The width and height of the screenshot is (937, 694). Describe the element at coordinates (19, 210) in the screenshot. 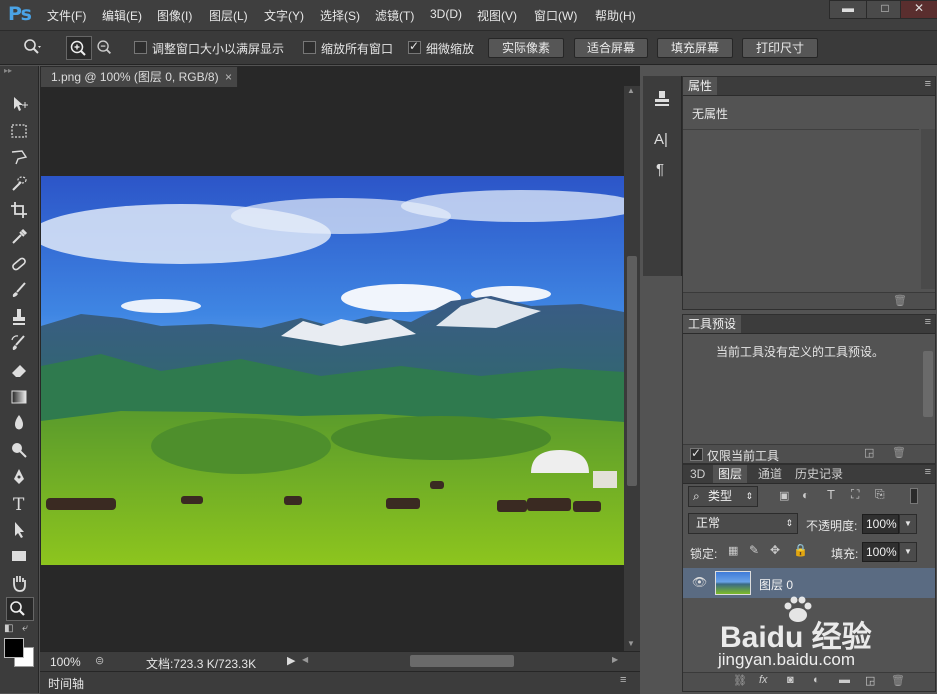

I see `crop-tool-icon` at that location.